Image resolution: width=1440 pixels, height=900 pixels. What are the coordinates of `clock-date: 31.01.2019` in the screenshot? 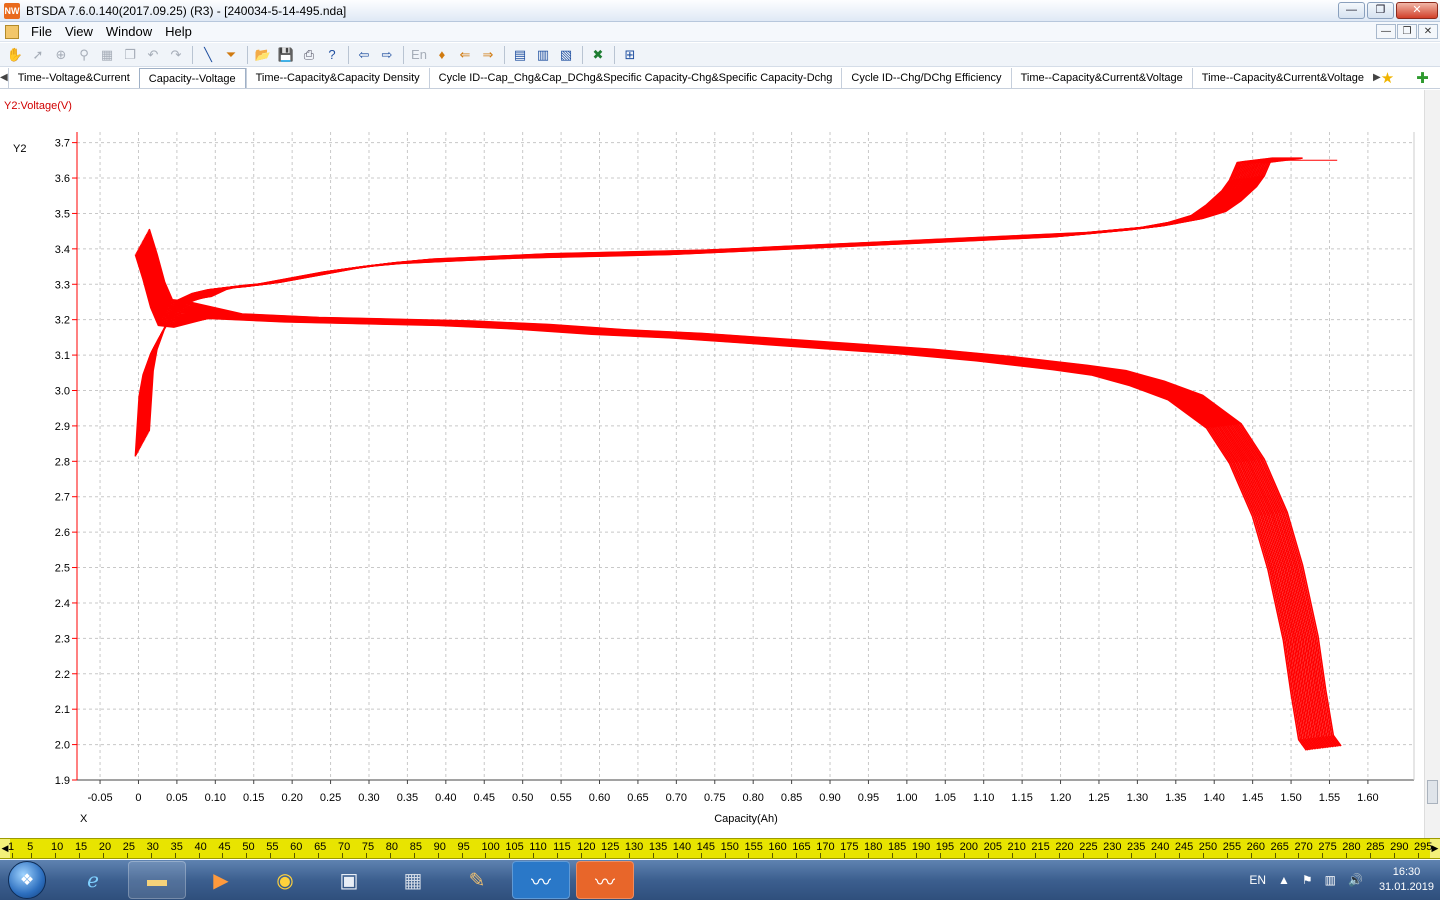 It's located at (1406, 887).